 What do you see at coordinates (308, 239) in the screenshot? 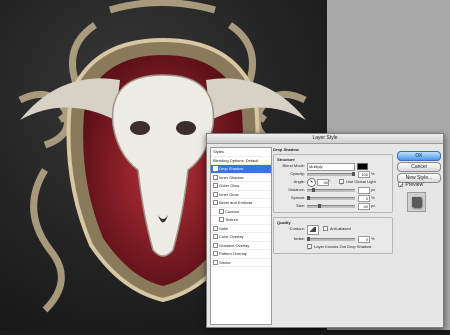
I see `noise-slider-knob` at bounding box center [308, 239].